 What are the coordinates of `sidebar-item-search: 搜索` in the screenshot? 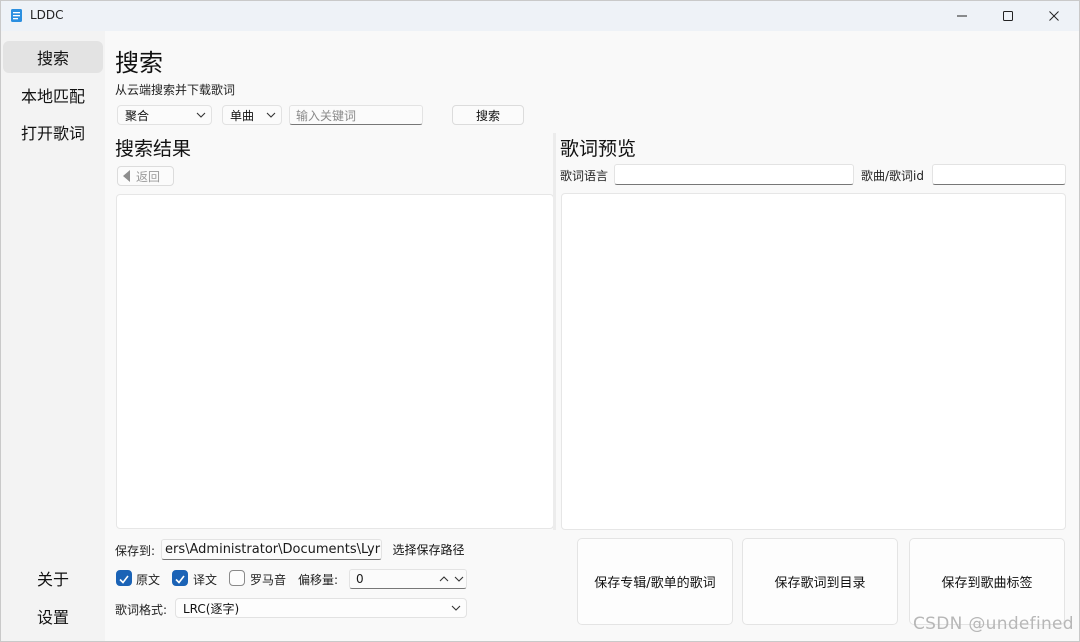 It's located at (53, 57).